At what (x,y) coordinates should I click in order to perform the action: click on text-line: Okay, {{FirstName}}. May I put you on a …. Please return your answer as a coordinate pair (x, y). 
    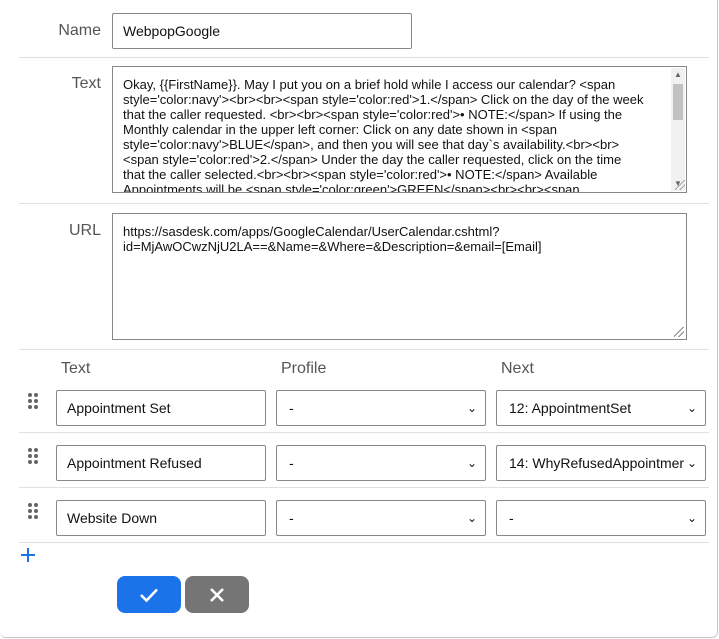
    Looking at the image, I should click on (369, 84).